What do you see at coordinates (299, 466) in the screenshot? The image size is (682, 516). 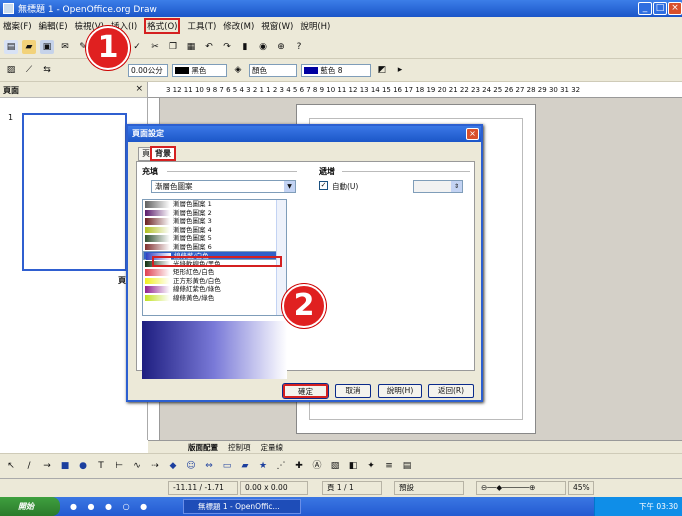 I see `gluepoints-icon: ✚` at bounding box center [299, 466].